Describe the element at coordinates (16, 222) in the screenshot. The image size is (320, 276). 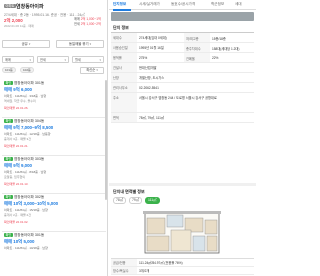
I see `listing-date: 확인매물 22.01.02.` at that location.